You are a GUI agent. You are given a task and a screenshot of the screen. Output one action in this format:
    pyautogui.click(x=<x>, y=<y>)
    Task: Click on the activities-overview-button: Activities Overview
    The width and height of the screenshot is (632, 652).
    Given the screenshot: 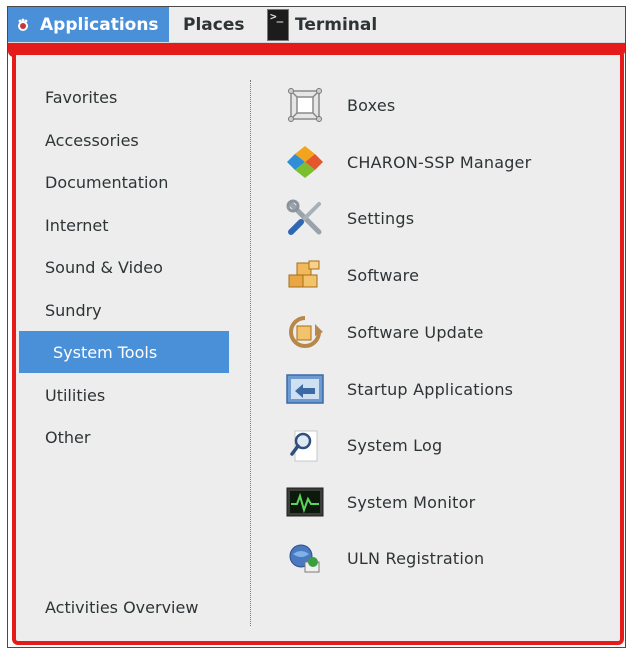 What is the action you would take?
    pyautogui.click(x=127, y=607)
    